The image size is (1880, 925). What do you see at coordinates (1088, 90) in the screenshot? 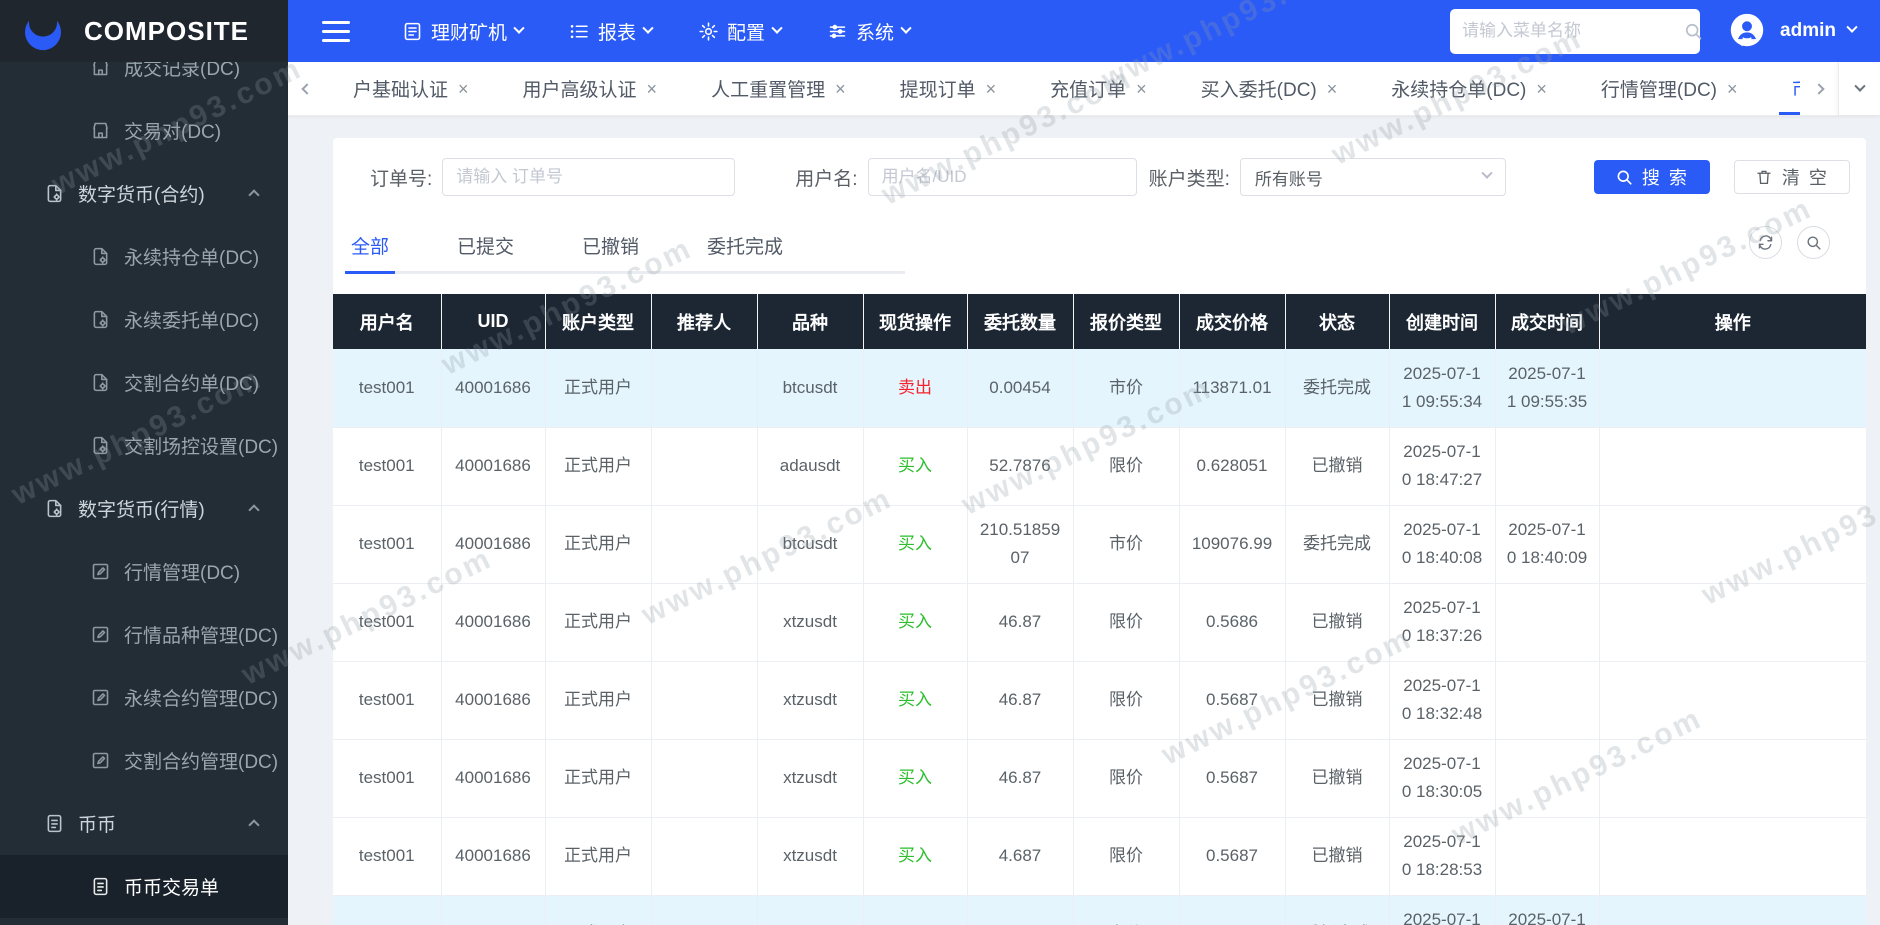
I see `tab-label: 充值订单` at bounding box center [1088, 90].